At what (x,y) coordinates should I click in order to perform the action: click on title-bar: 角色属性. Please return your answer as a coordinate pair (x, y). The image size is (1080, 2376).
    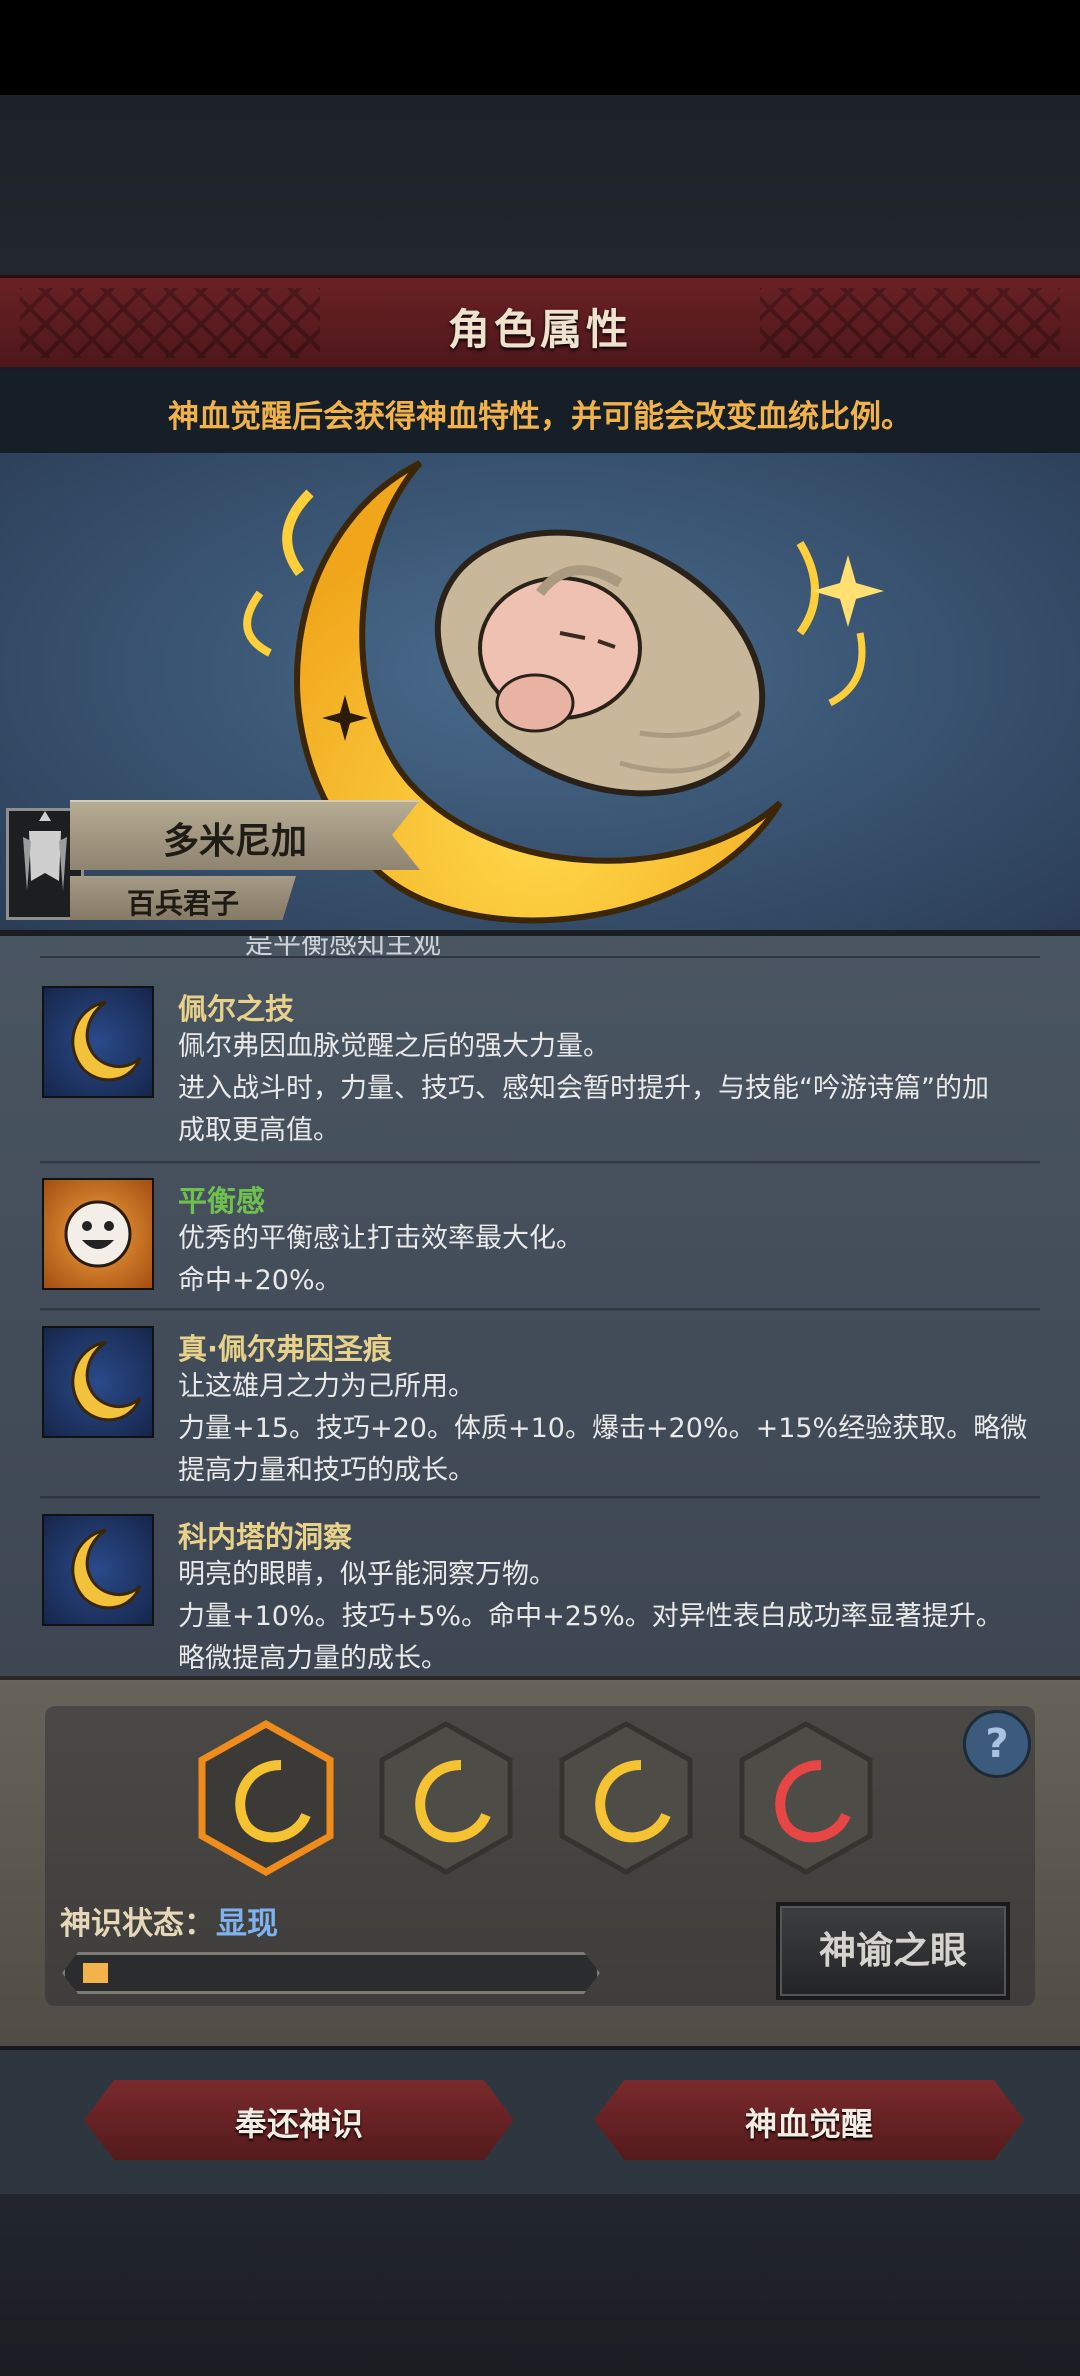
    Looking at the image, I should click on (540, 322).